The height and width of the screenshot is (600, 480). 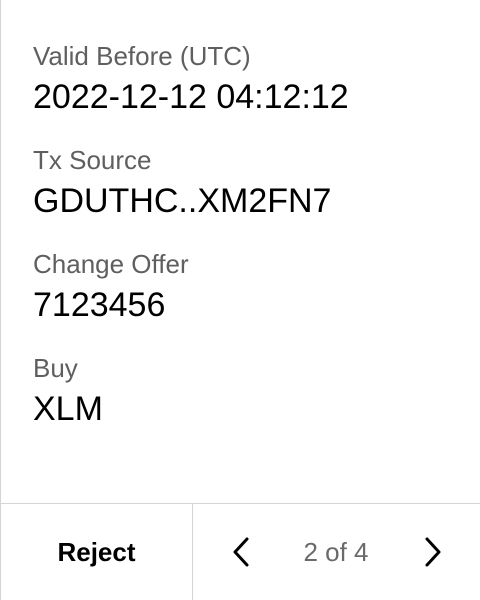 I want to click on detail-buy: Buy XLM, so click(x=246, y=391).